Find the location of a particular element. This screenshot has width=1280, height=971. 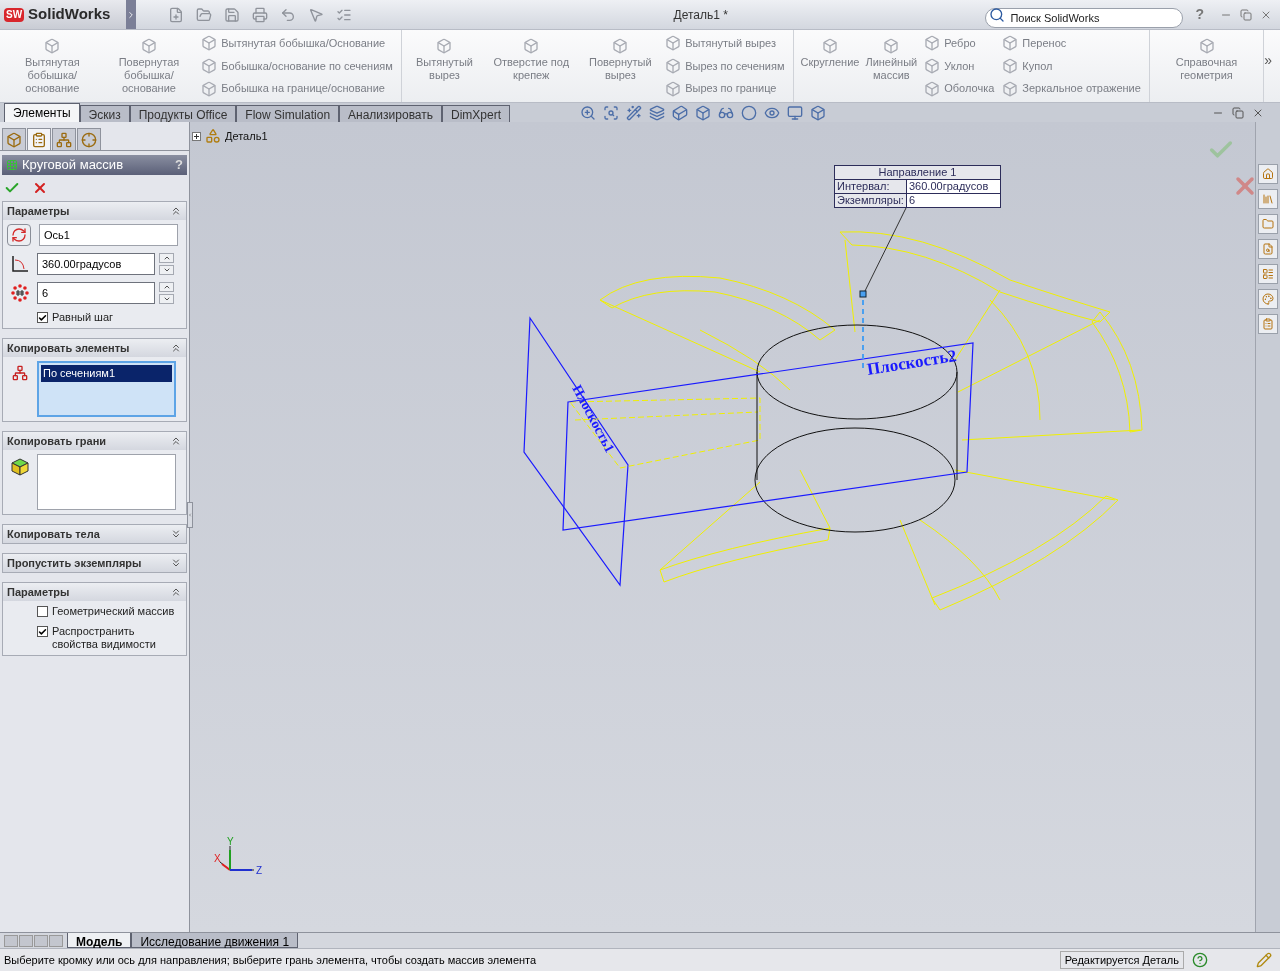

search-field: Поиск SolidWorks is located at coordinates (1084, 17).